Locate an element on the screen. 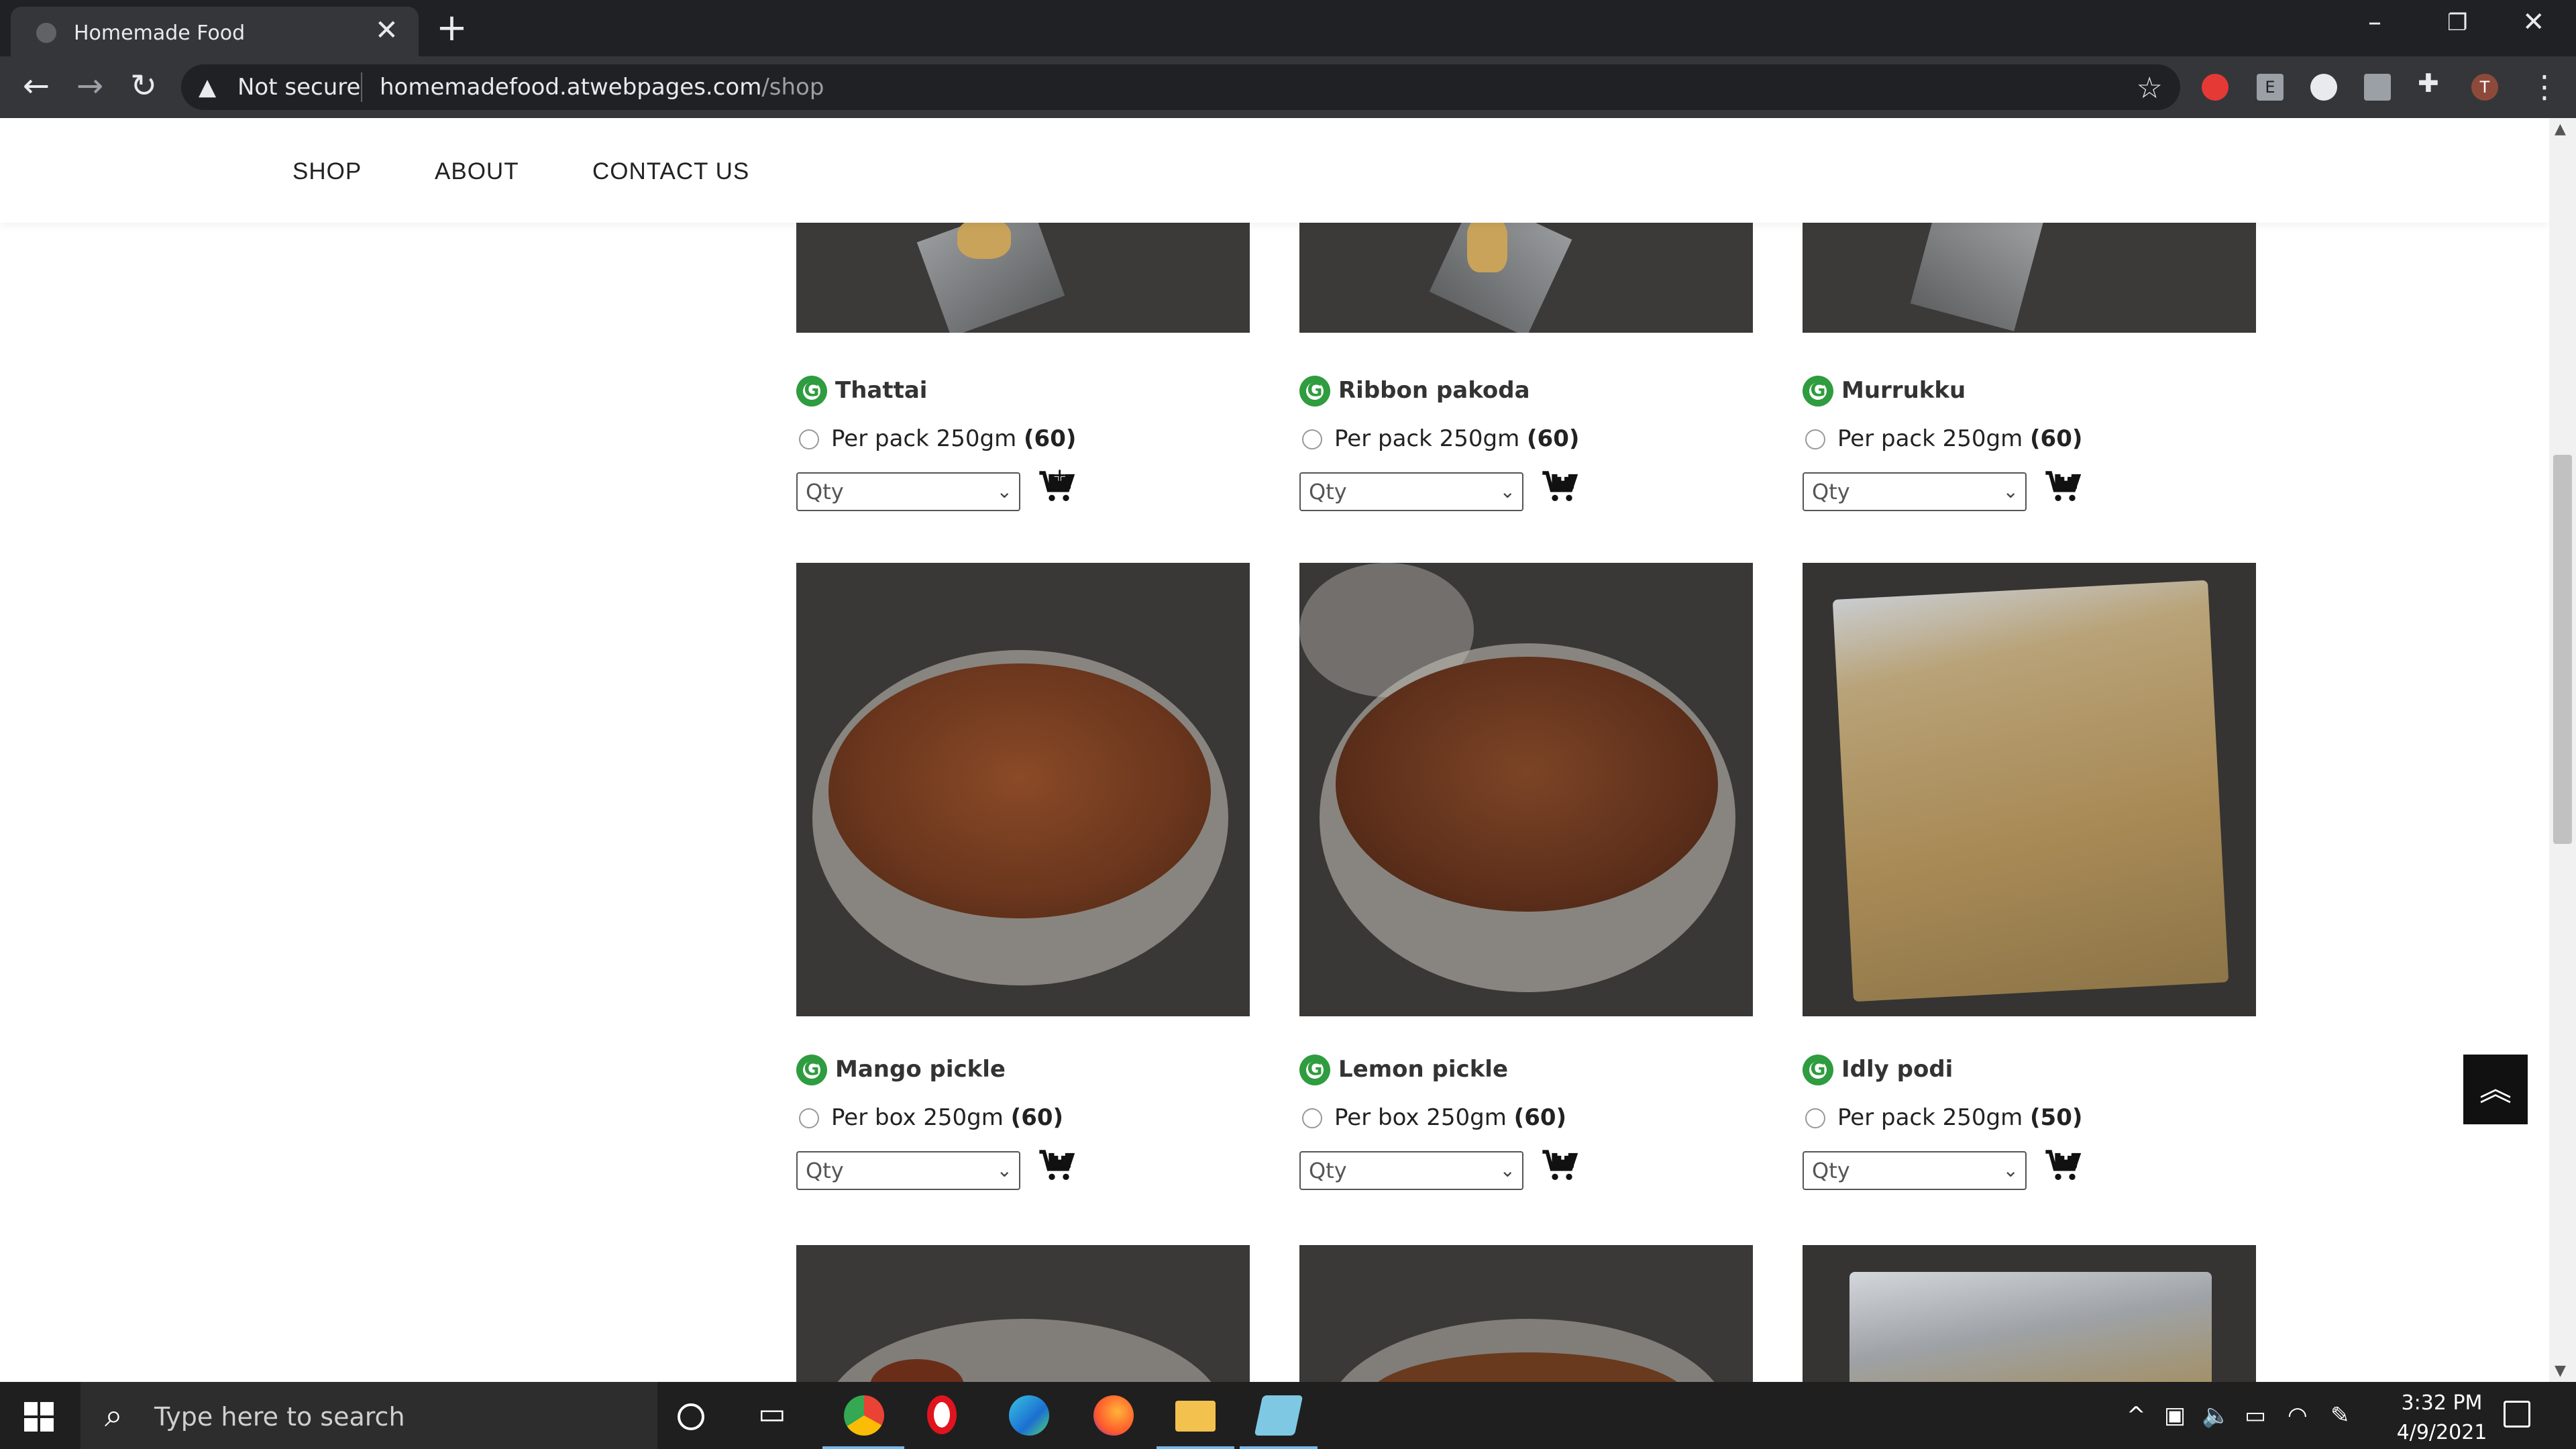  tab-title: Homemade Food is located at coordinates (160, 33).